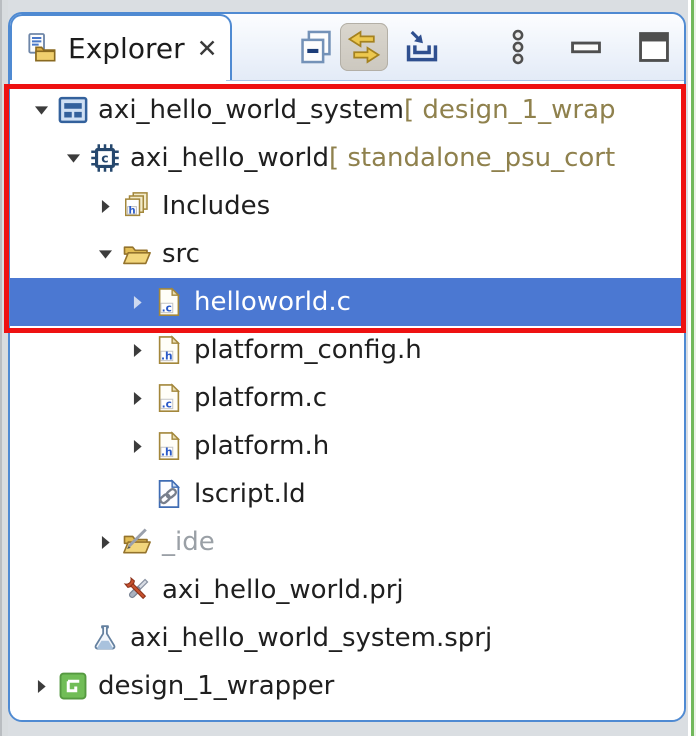 This screenshot has width=696, height=736. I want to click on tree-item-design_1_wrapper: design_1_wrapper, so click(347, 686).